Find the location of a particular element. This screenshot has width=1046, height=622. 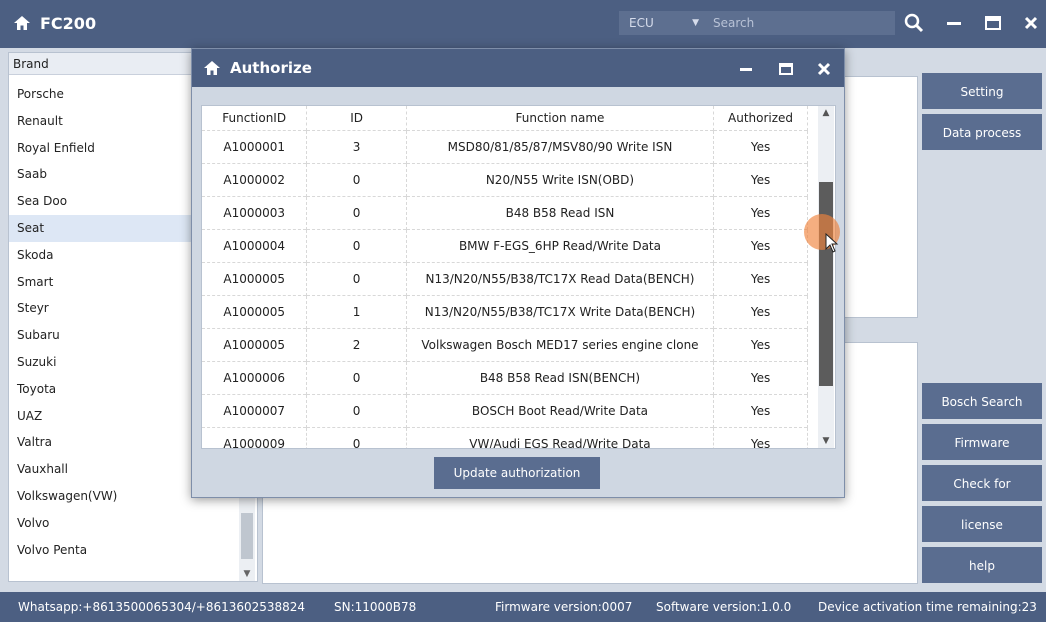

table-row: A1000002 0 N20/N55 Write ISN(OBD) Yes is located at coordinates (505, 180).